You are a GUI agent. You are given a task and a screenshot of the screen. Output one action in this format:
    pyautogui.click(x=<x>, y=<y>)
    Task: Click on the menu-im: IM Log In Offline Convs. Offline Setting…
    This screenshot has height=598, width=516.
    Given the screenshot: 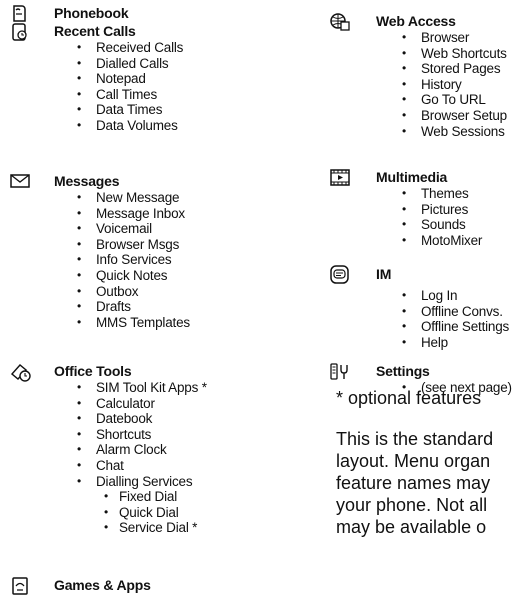 What is the action you would take?
    pyautogui.click(x=411, y=307)
    